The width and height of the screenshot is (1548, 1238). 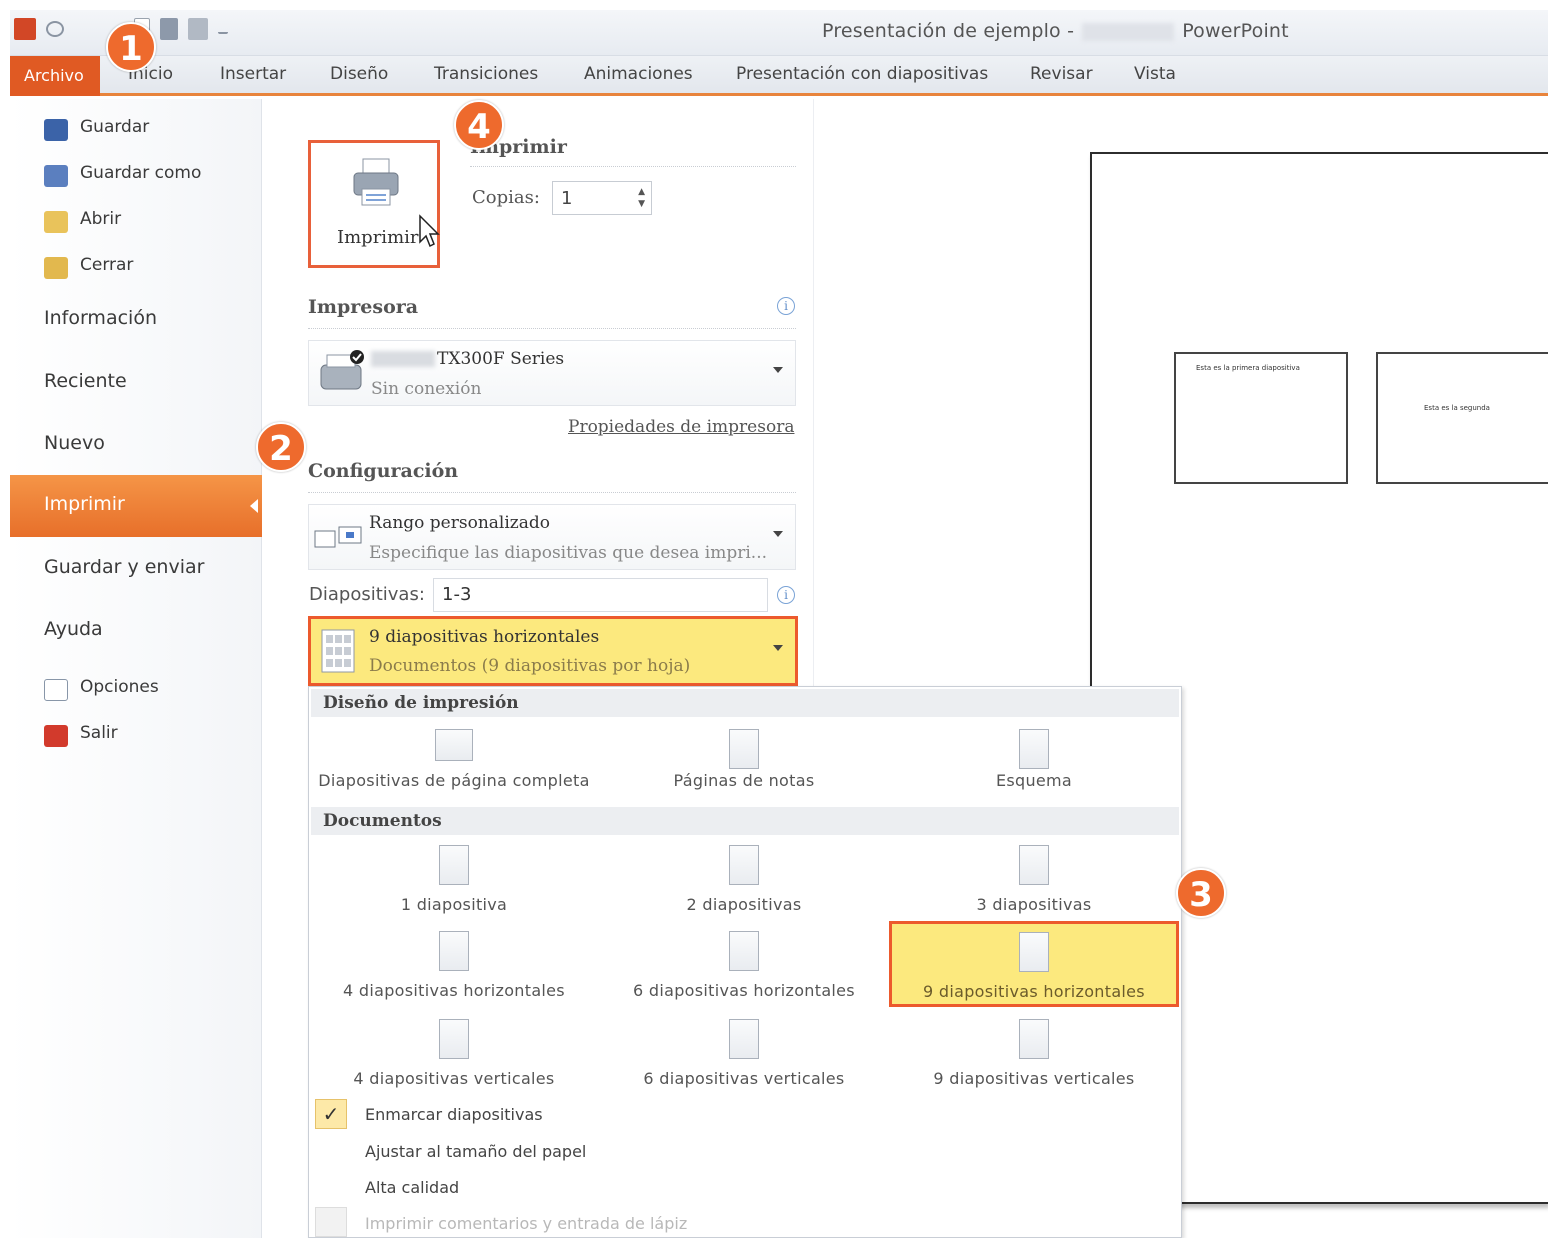 I want to click on notes-page-icon, so click(x=744, y=749).